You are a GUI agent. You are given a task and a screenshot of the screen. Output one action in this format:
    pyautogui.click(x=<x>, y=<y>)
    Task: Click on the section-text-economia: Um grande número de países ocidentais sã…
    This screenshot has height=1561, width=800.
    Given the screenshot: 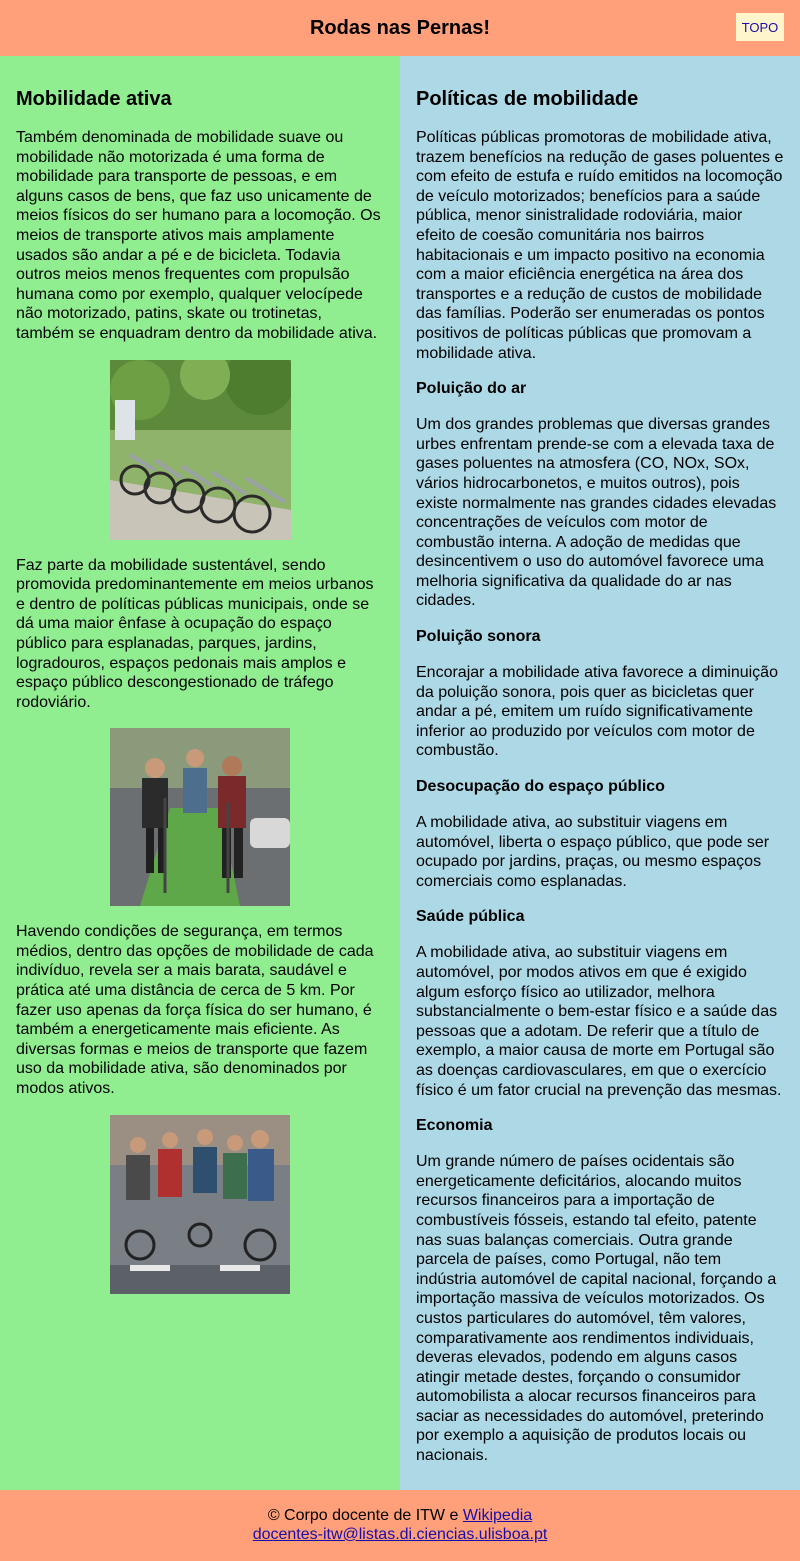 What is the action you would take?
    pyautogui.click(x=596, y=1309)
    